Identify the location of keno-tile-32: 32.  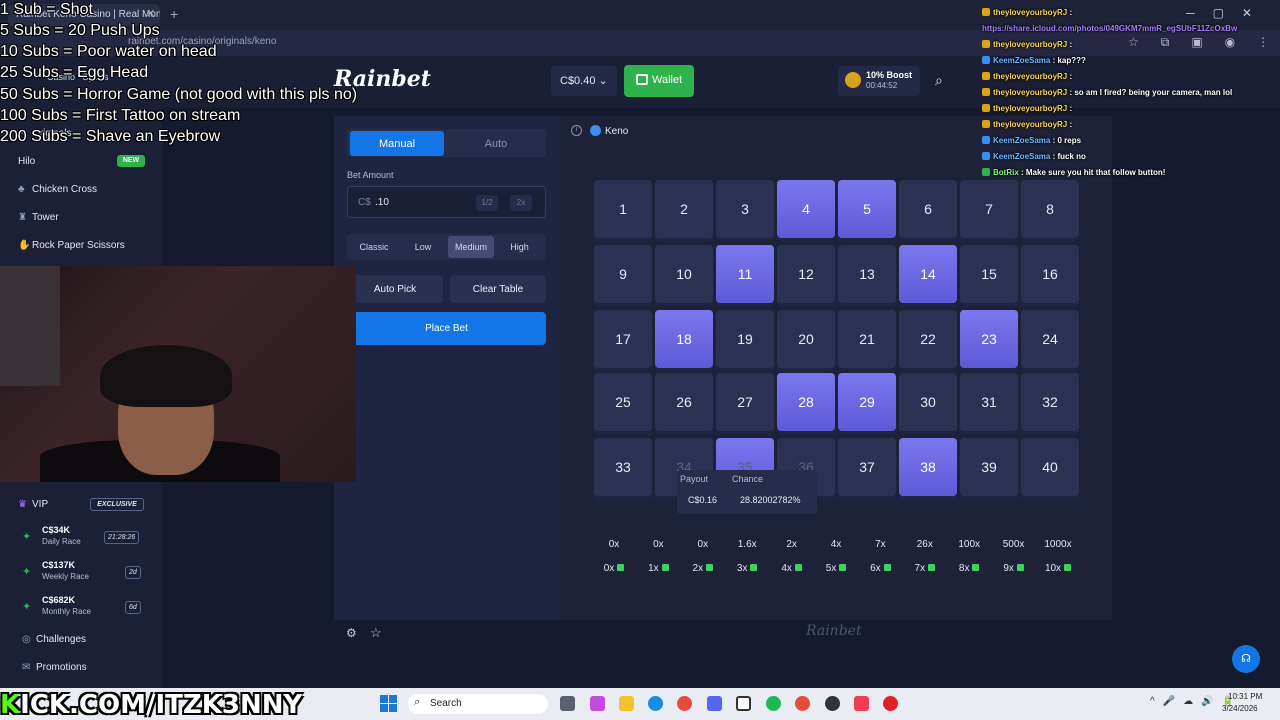
(1050, 402).